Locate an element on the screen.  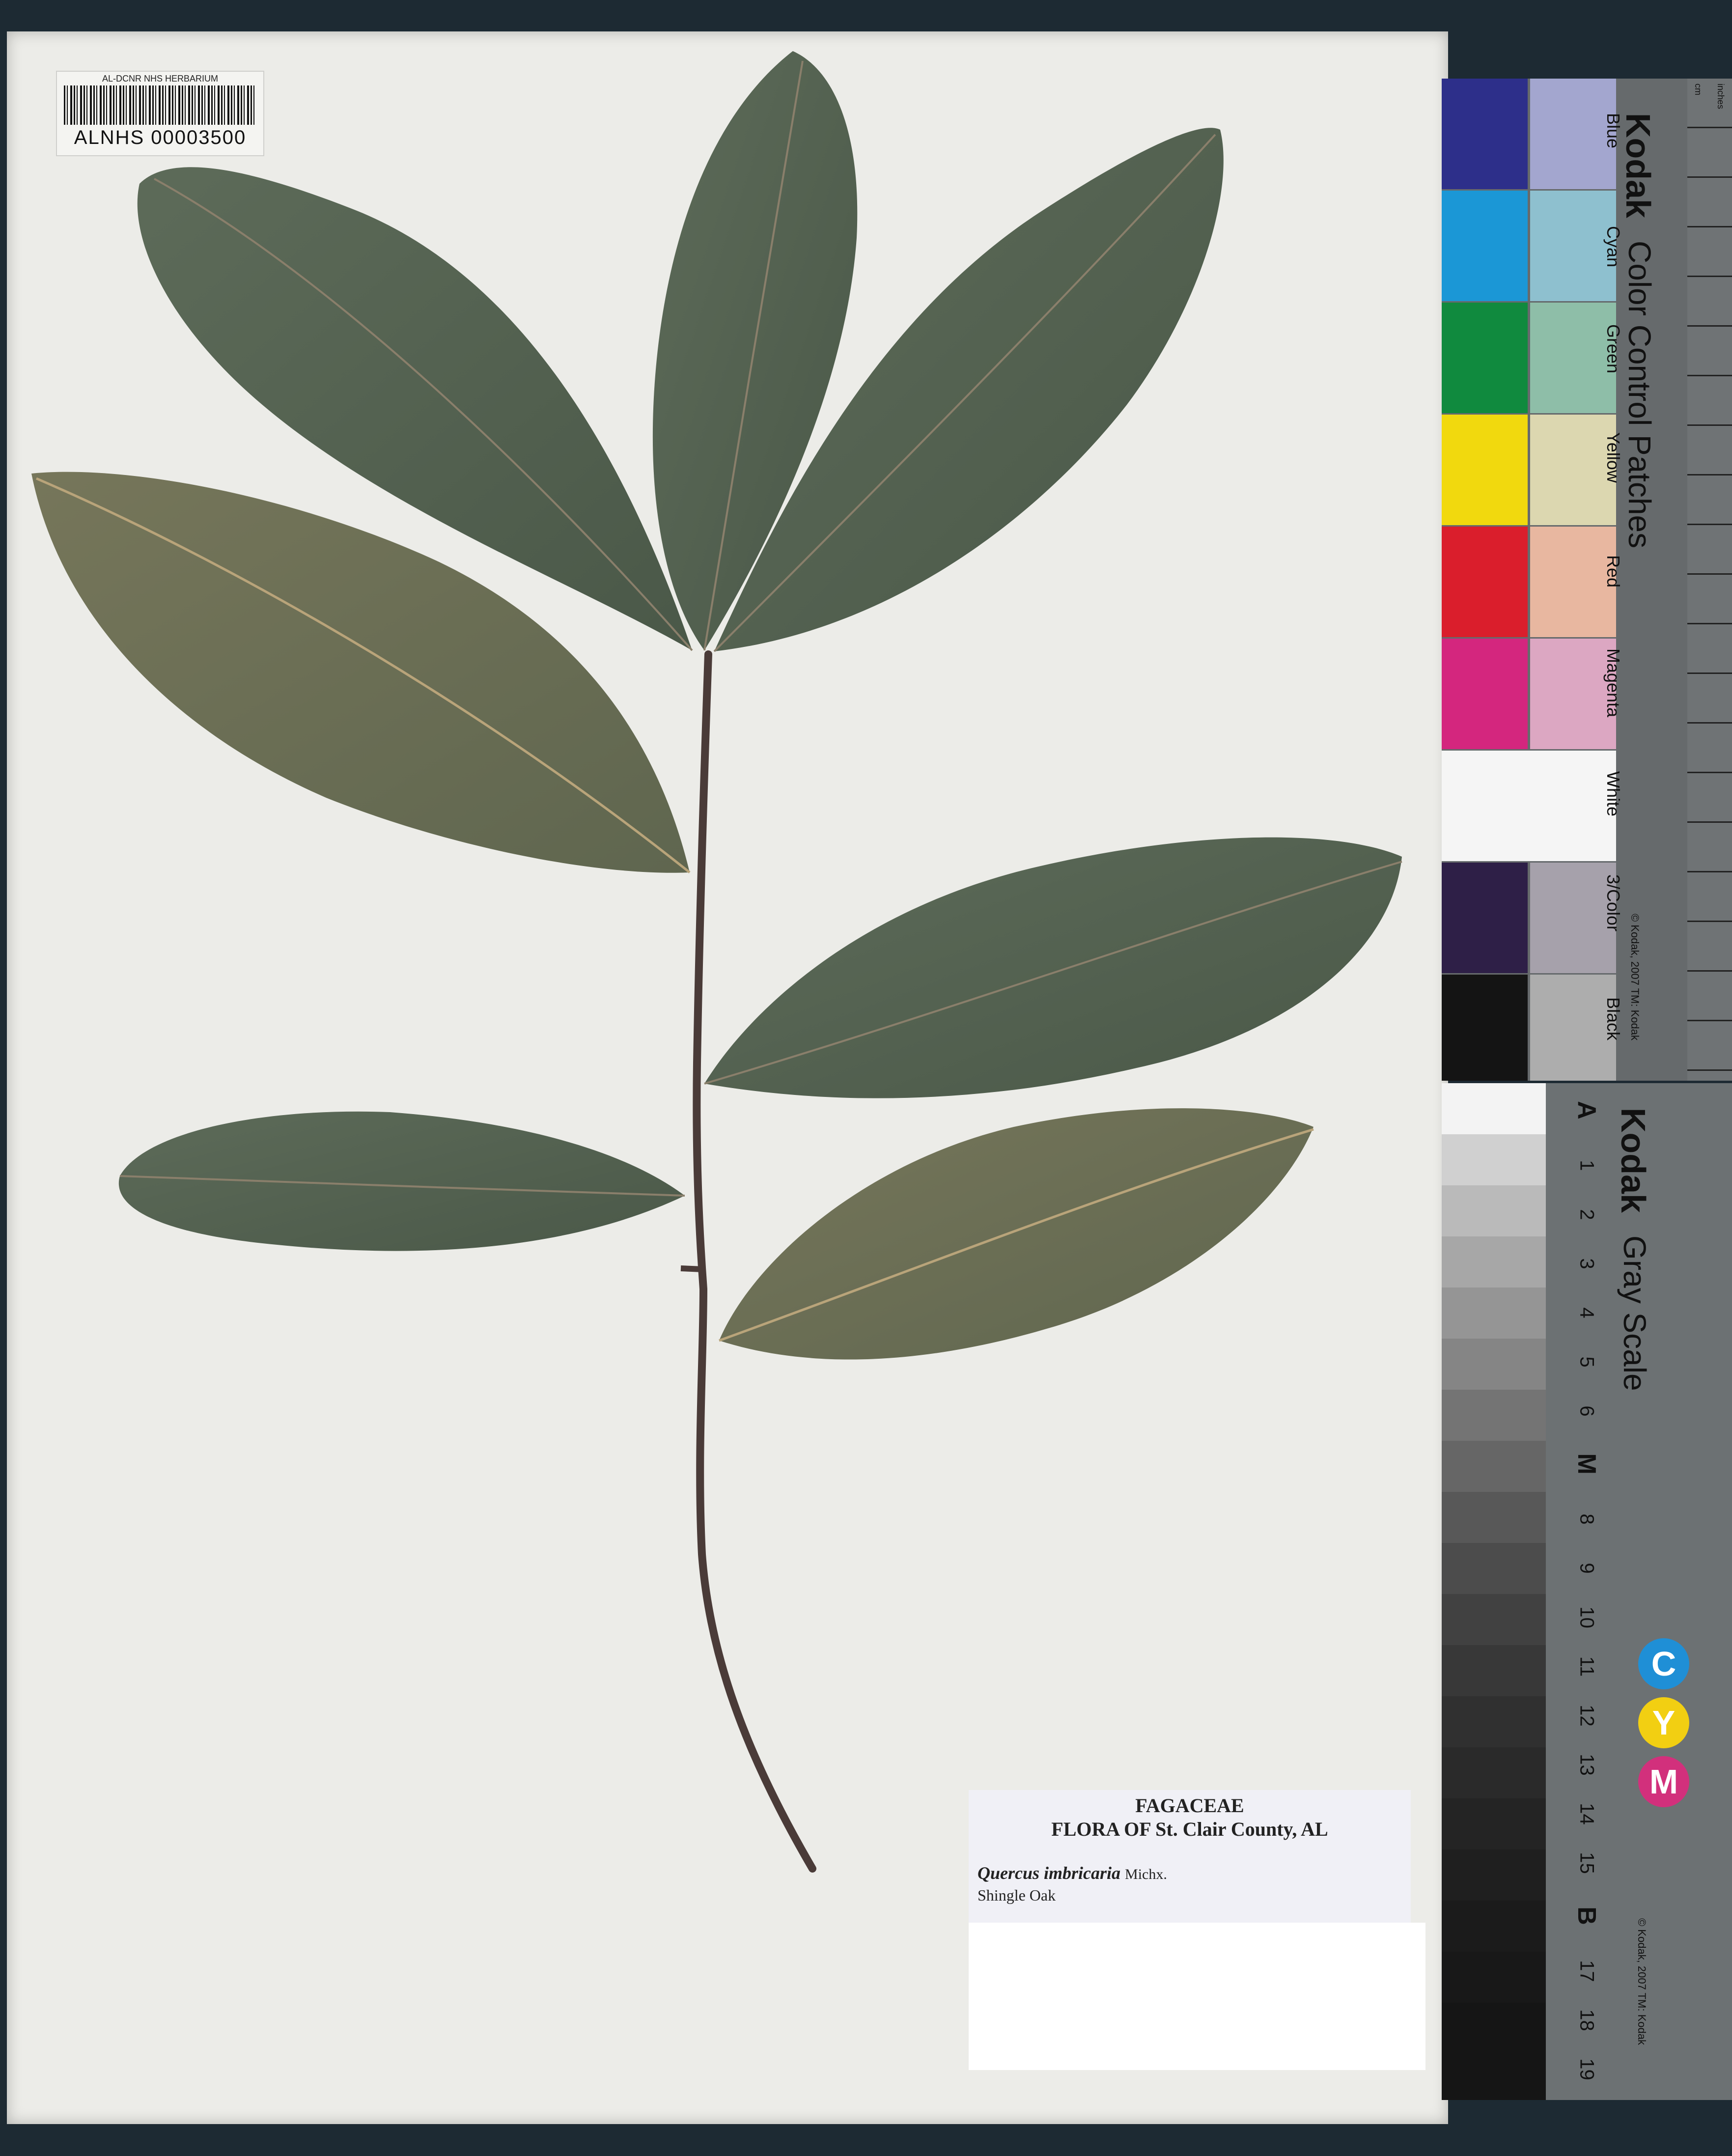
label-scientific-name: Quercus imbricaria Michx. is located at coordinates (1072, 1873).